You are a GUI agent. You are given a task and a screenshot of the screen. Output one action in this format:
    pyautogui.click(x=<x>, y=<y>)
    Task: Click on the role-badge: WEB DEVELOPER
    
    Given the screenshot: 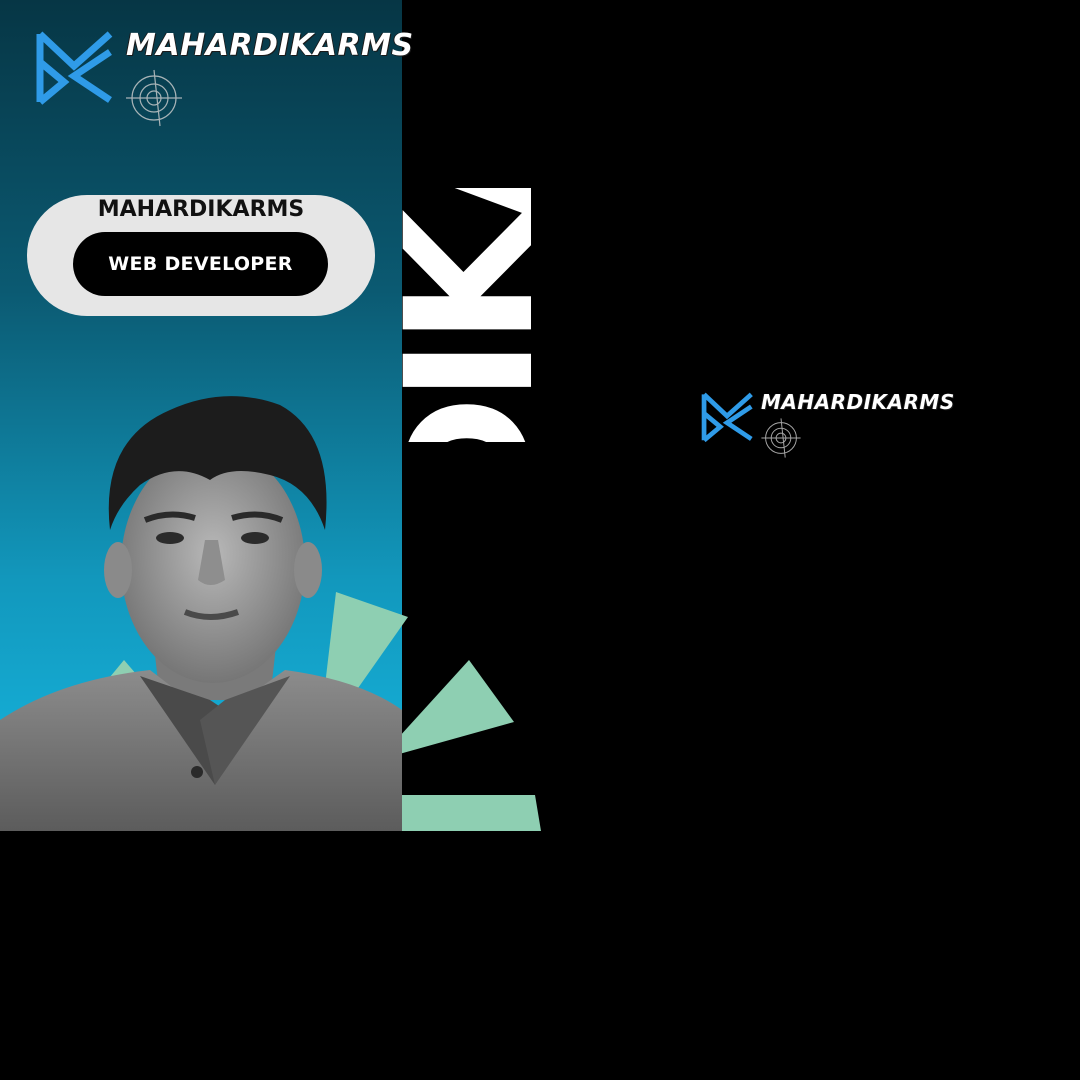 What is the action you would take?
    pyautogui.click(x=200, y=264)
    